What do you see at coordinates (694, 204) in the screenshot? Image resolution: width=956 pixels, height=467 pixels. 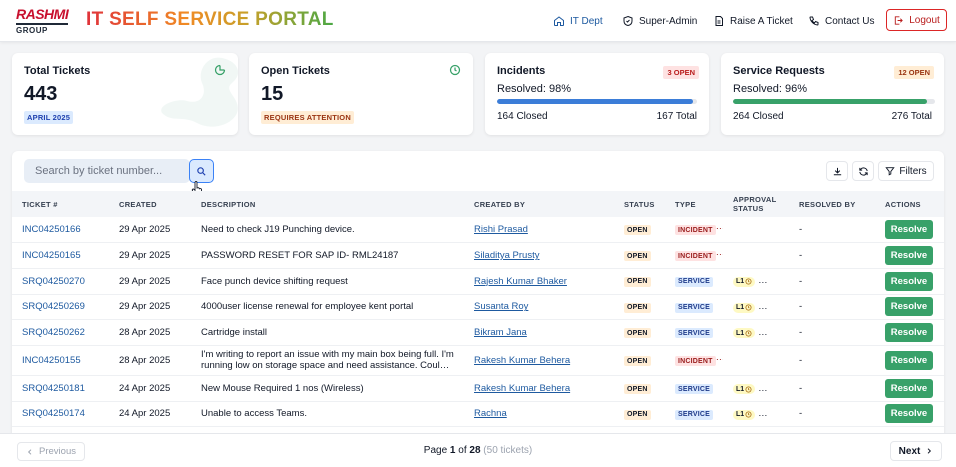 I see `column-header: TYPE` at bounding box center [694, 204].